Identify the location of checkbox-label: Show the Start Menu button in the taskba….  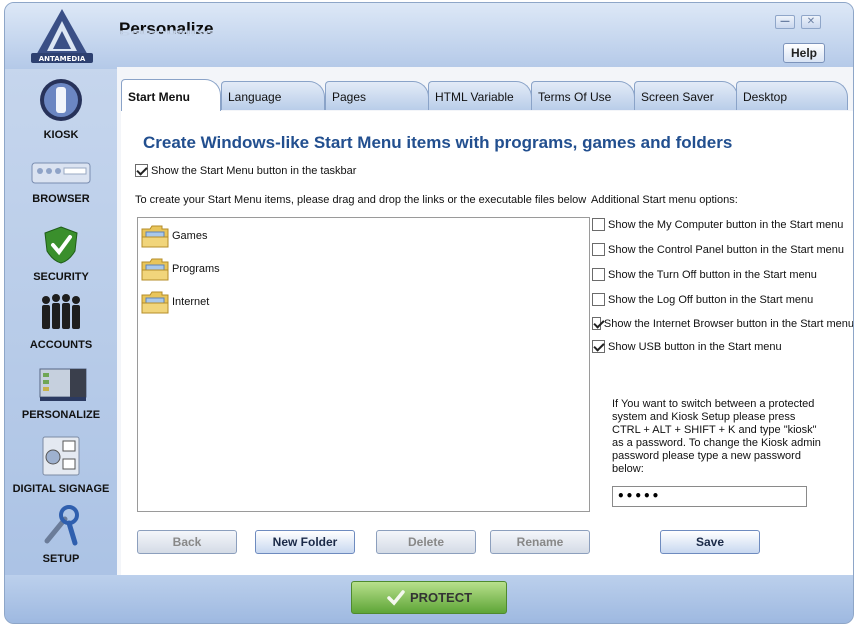
(254, 170).